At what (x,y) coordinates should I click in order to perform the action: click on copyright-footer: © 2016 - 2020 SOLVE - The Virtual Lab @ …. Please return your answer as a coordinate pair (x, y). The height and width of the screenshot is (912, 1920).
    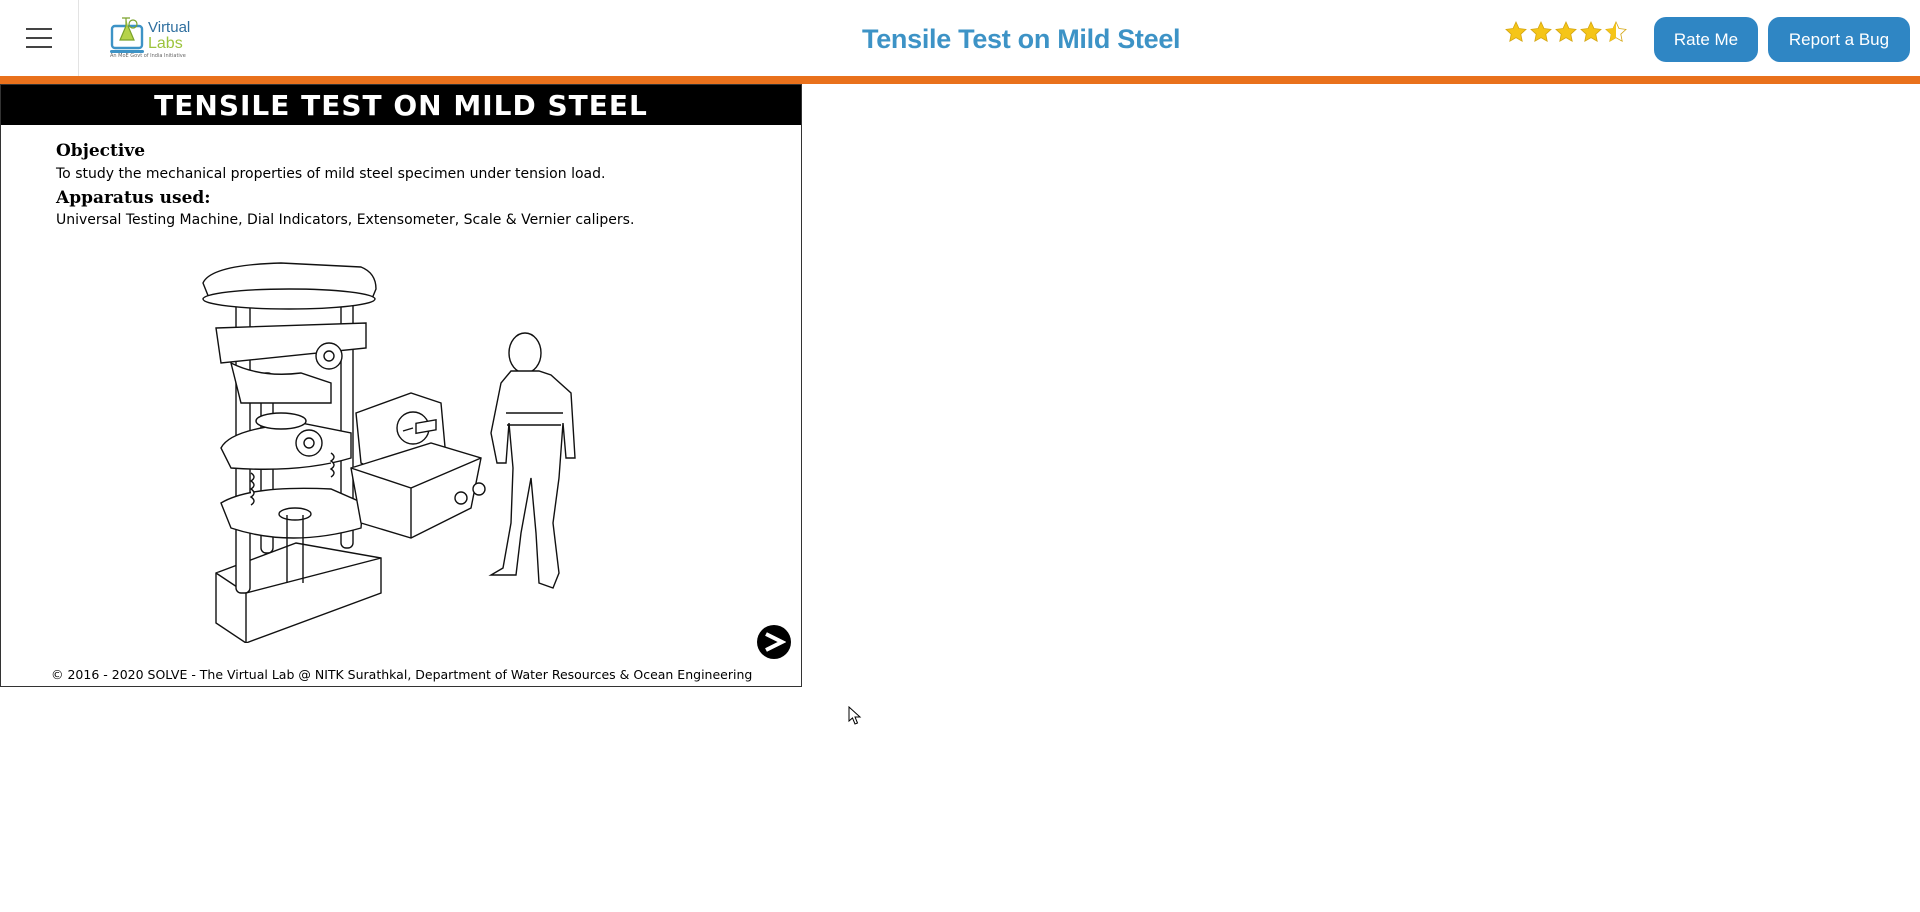
    Looking at the image, I should click on (402, 674).